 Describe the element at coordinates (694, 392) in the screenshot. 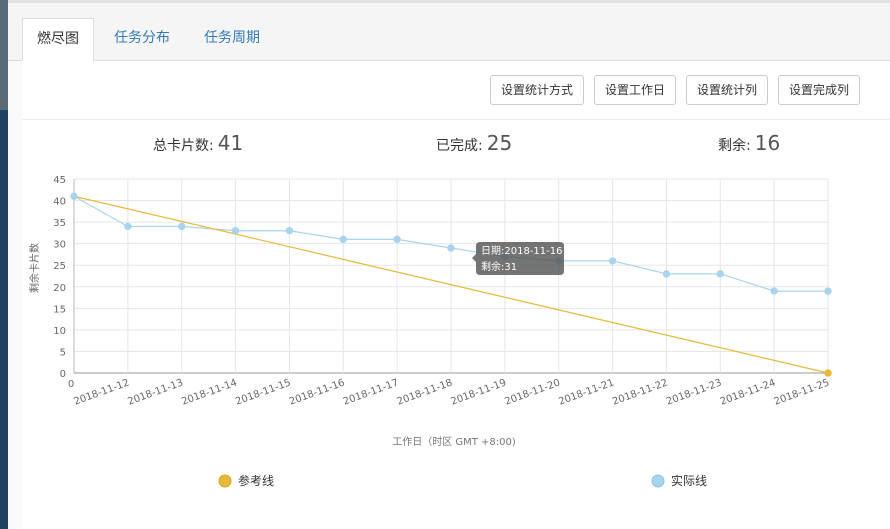

I see `x-tick-label: 2018-11-23` at that location.